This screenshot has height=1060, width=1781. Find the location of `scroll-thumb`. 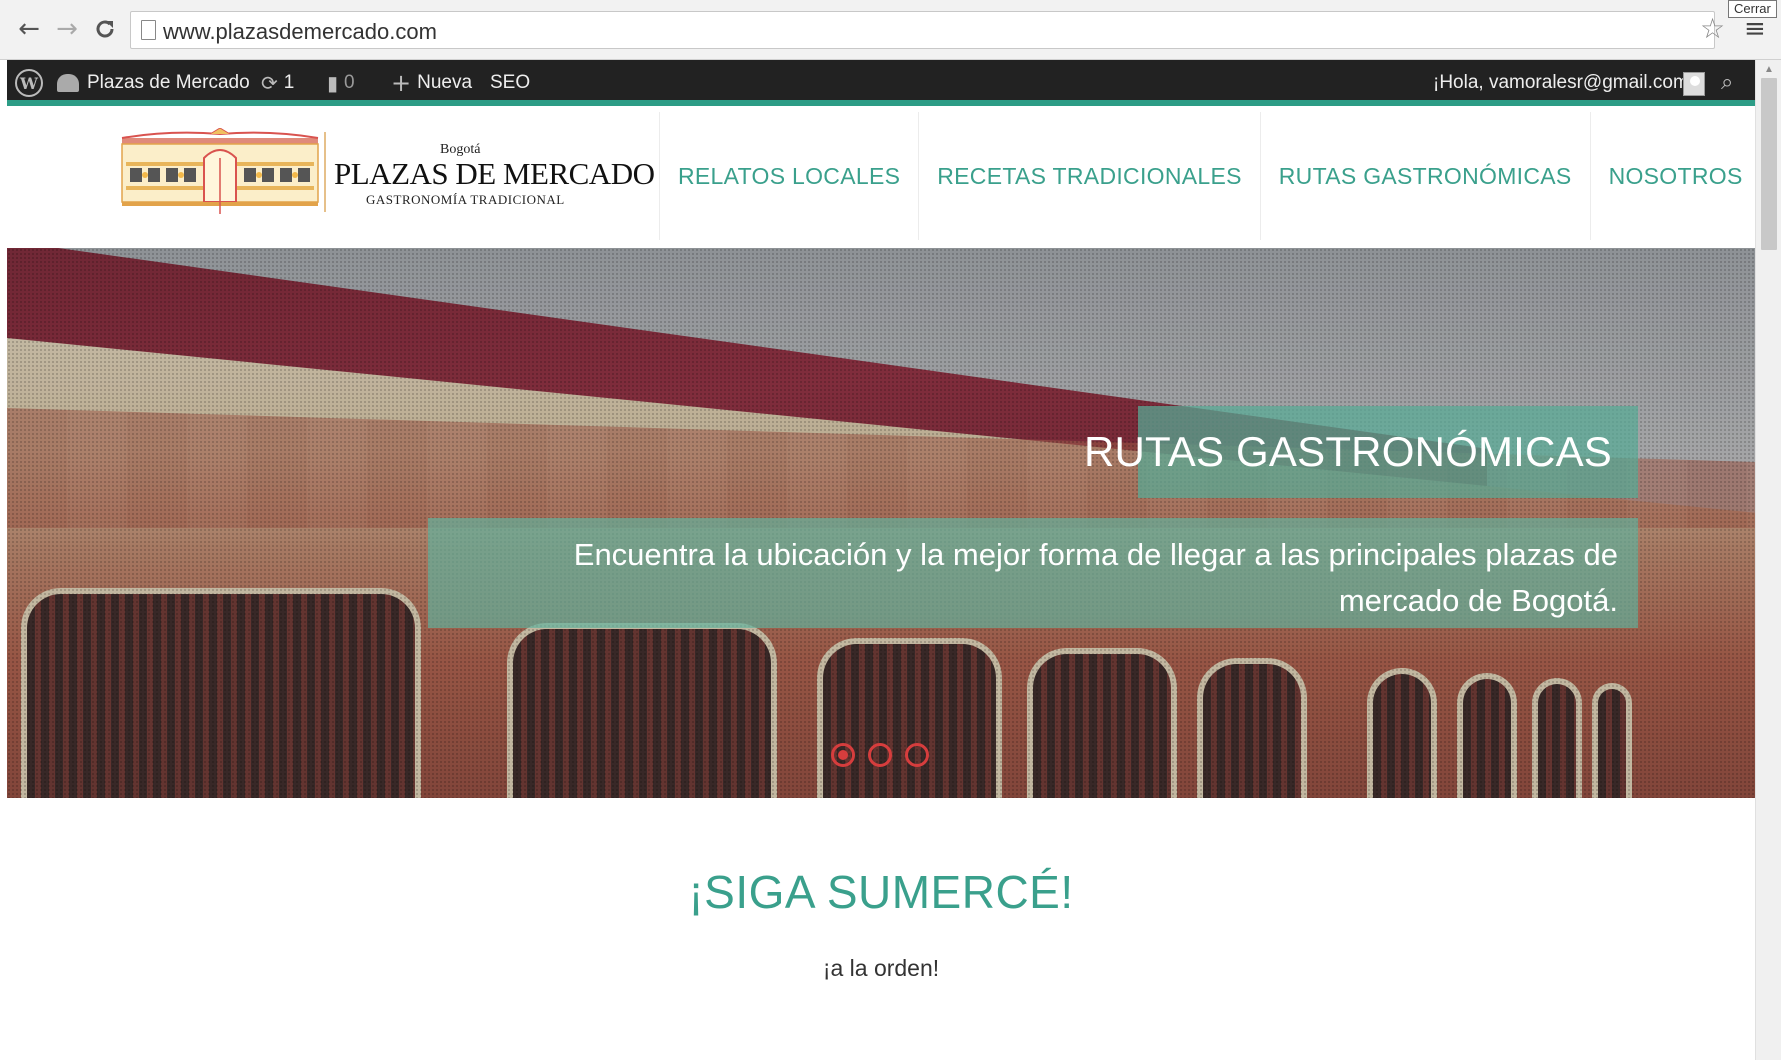

scroll-thumb is located at coordinates (1769, 164).